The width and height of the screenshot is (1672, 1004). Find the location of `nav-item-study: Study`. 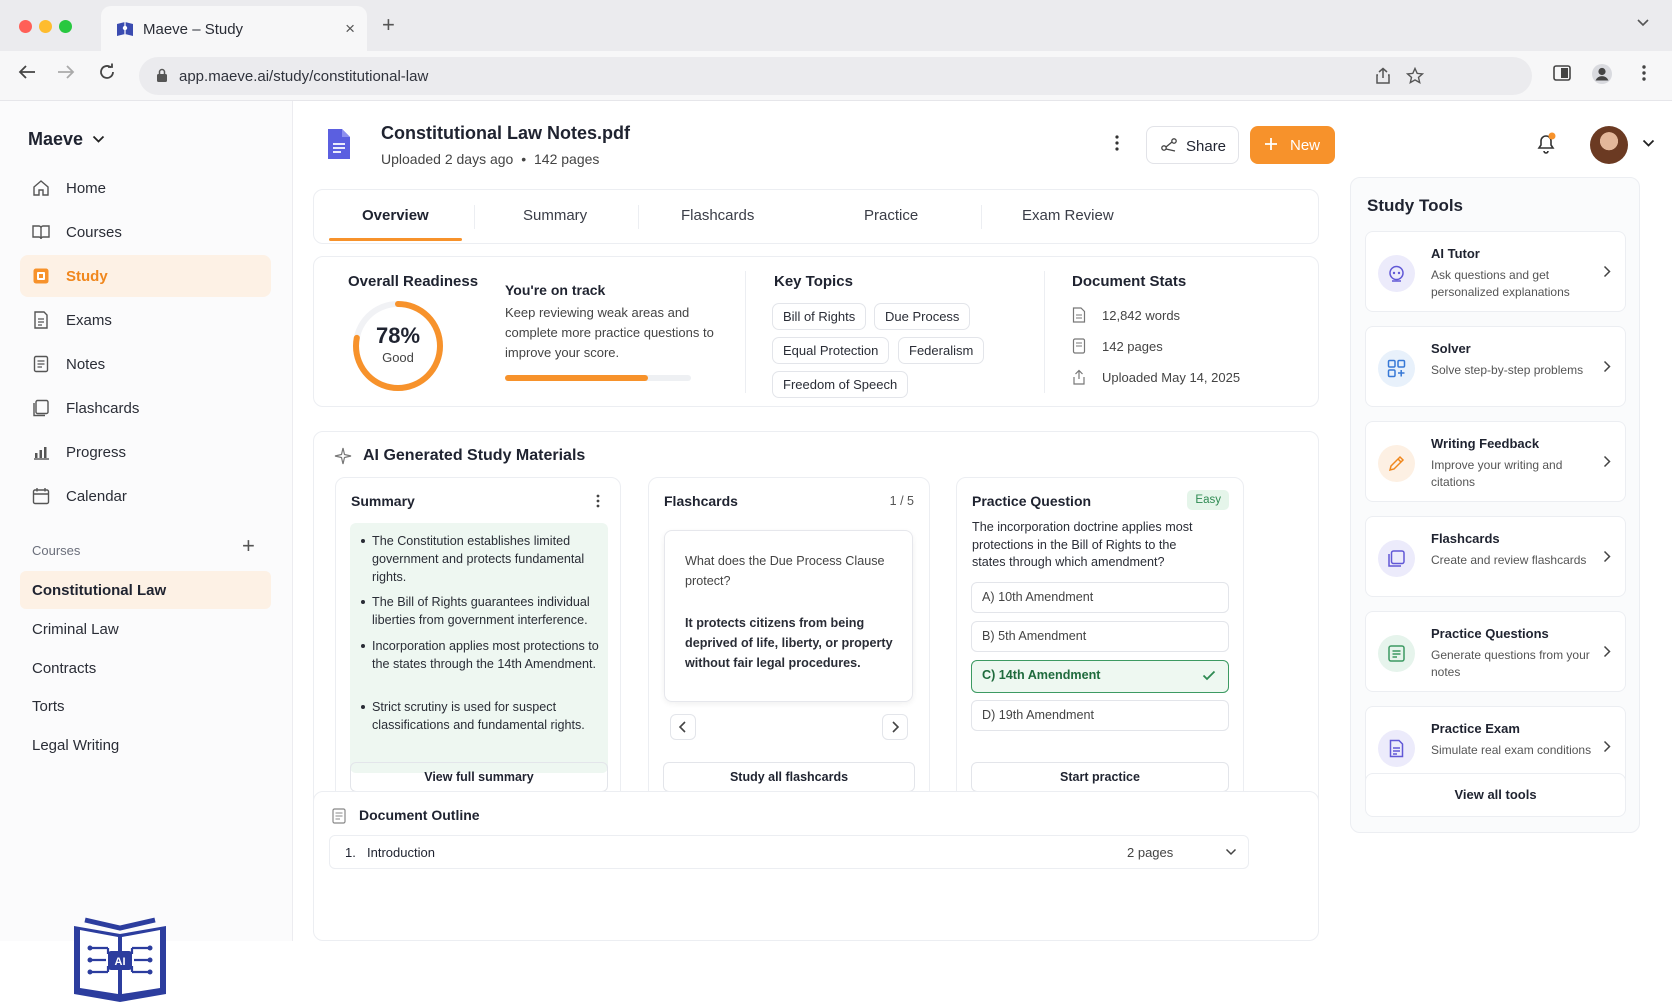

nav-item-study: Study is located at coordinates (145, 276).